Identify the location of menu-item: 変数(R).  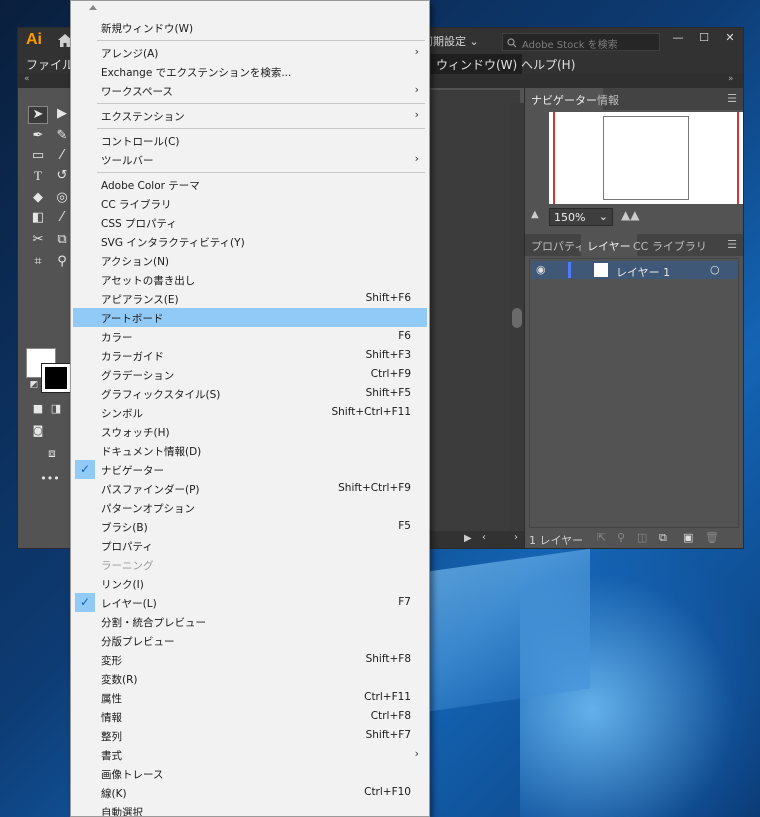
(250, 678).